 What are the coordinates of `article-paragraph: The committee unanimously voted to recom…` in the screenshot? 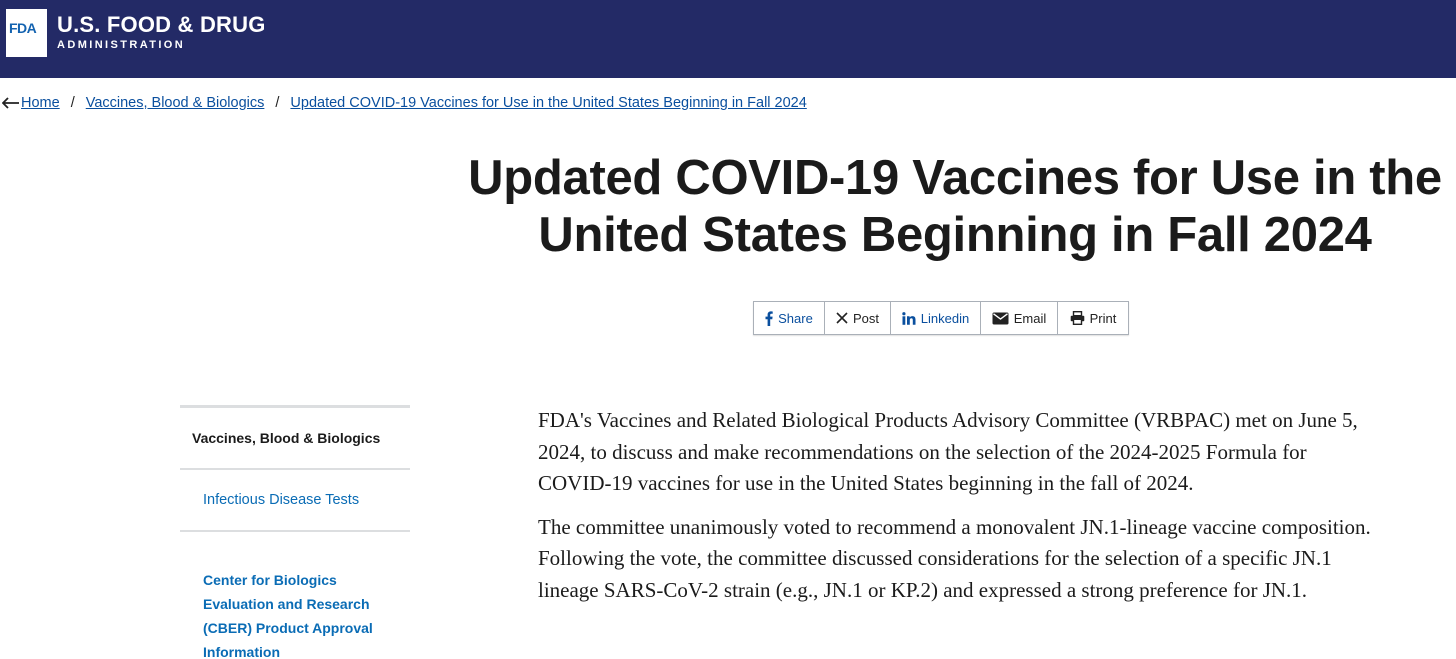 It's located at (954, 558).